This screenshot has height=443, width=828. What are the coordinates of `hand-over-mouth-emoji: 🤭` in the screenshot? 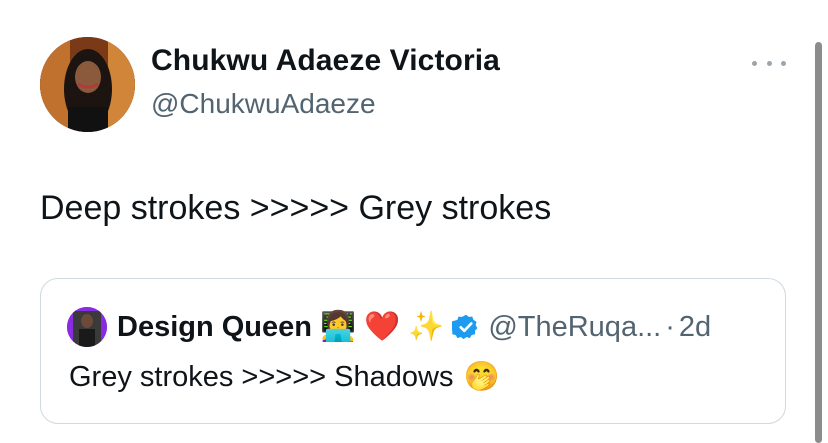 It's located at (481, 377).